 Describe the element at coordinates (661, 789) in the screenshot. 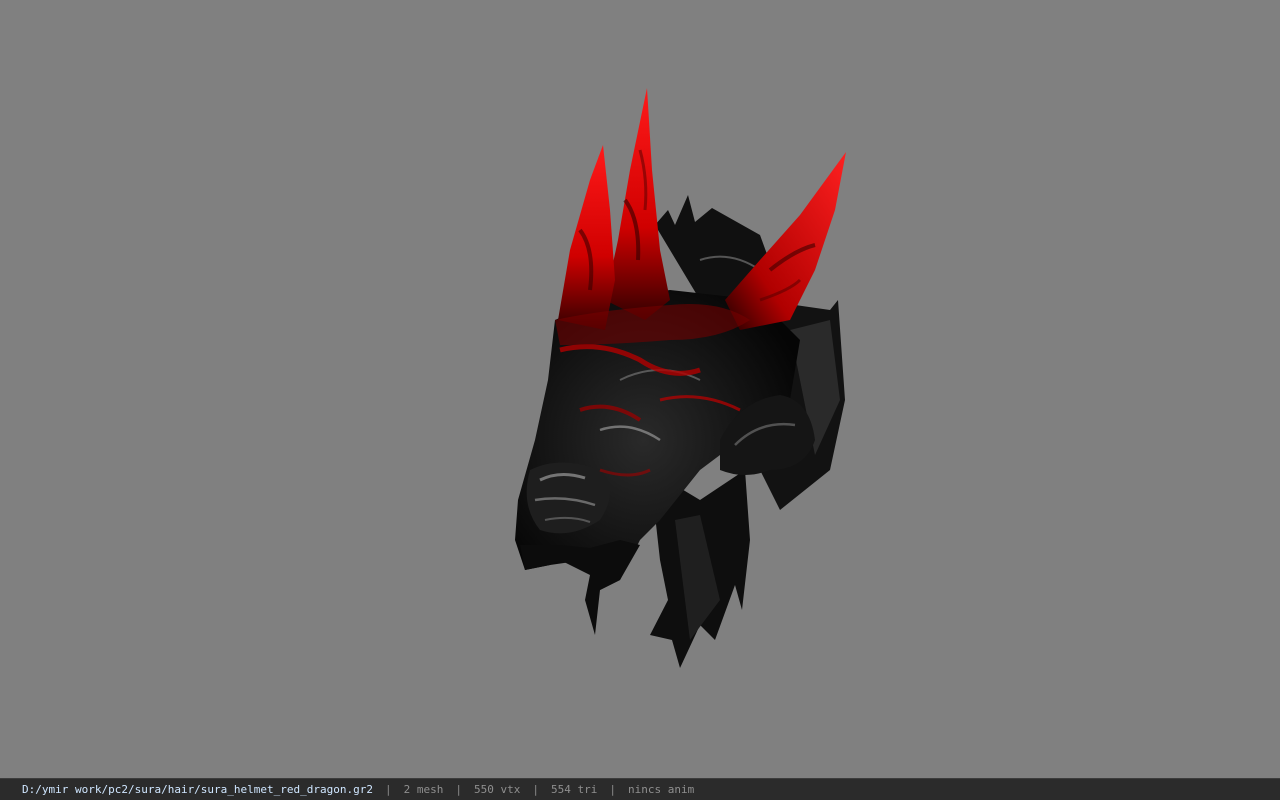

I see `animation-status: nincs anim` at that location.